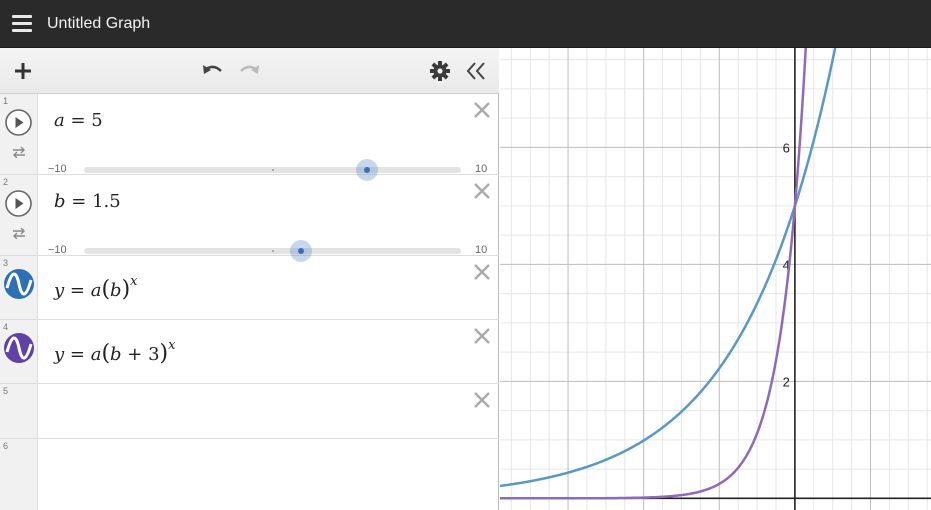 This screenshot has height=510, width=931. Describe the element at coordinates (96, 288) in the screenshot. I see `expression-math: y = a(b)x` at that location.